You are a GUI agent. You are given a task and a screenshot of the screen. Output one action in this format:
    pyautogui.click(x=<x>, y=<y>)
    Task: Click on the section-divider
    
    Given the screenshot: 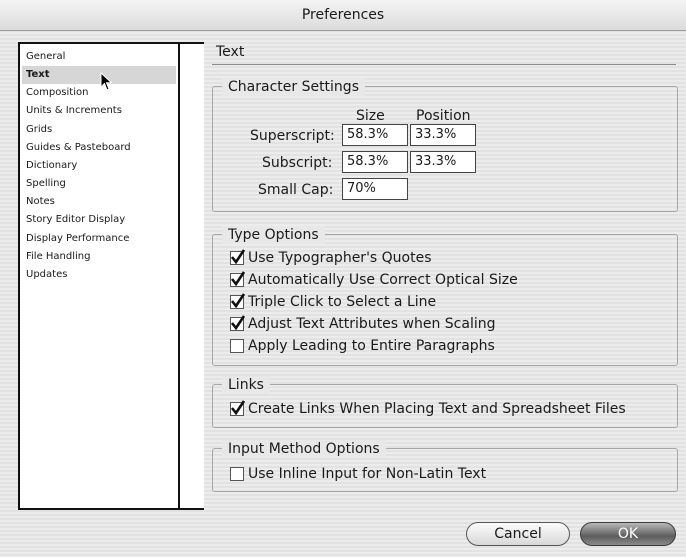 What is the action you would take?
    pyautogui.click(x=444, y=64)
    